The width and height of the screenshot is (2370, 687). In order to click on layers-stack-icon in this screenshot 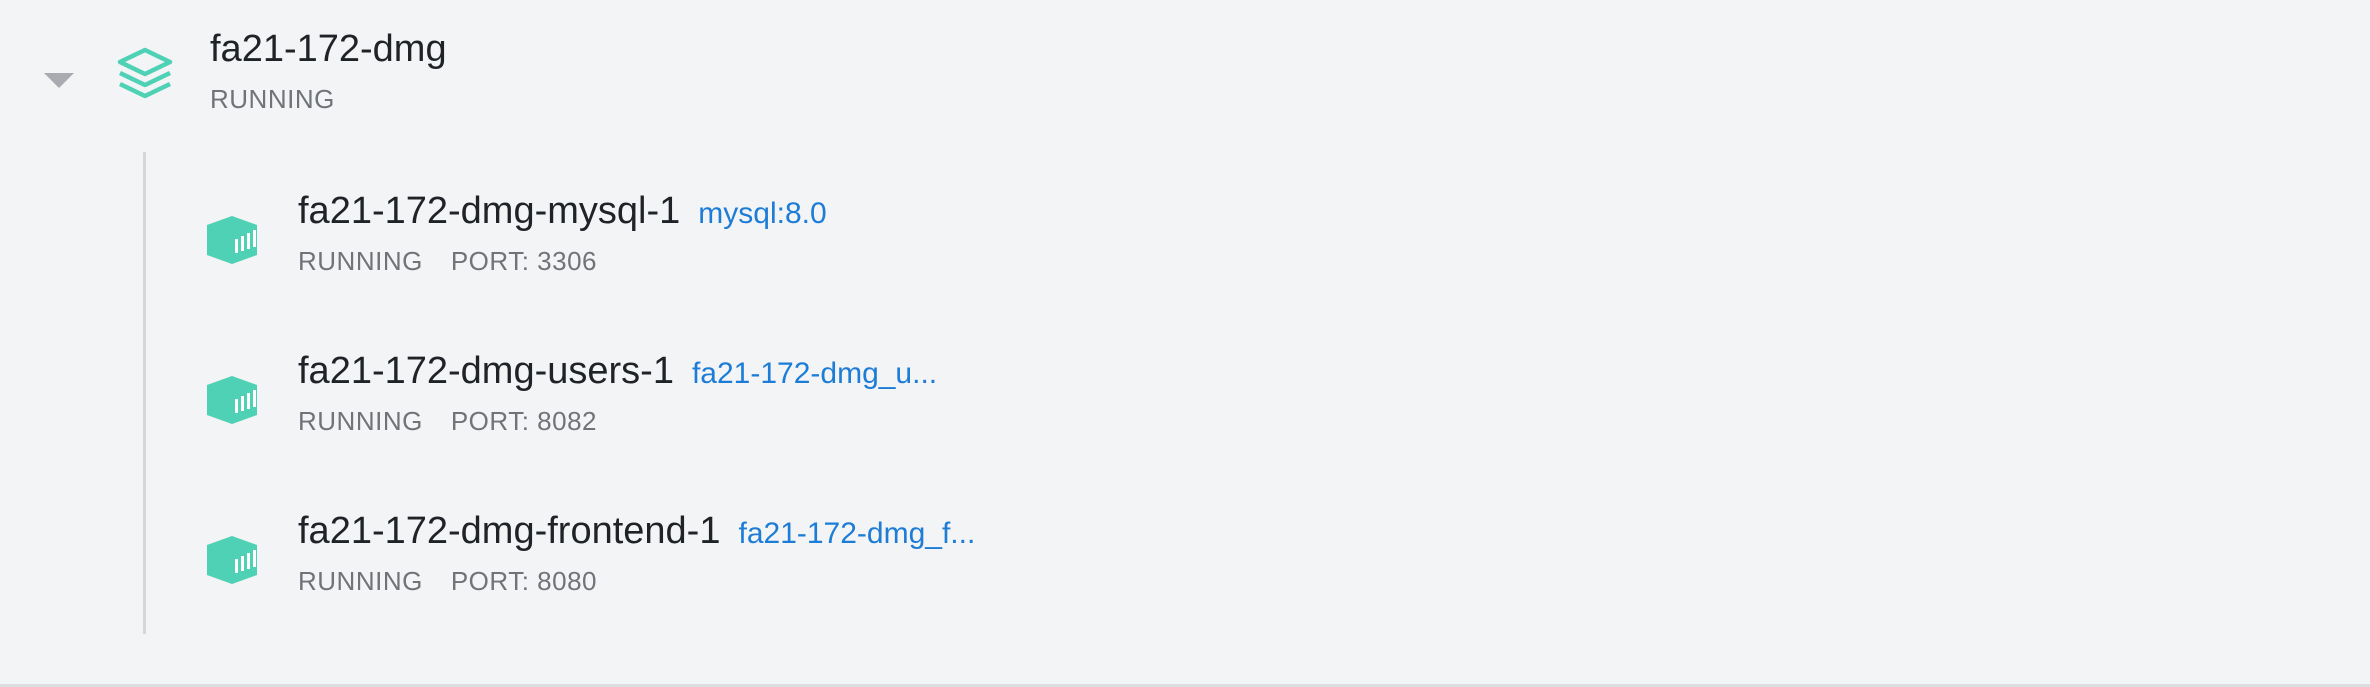, I will do `click(145, 73)`.